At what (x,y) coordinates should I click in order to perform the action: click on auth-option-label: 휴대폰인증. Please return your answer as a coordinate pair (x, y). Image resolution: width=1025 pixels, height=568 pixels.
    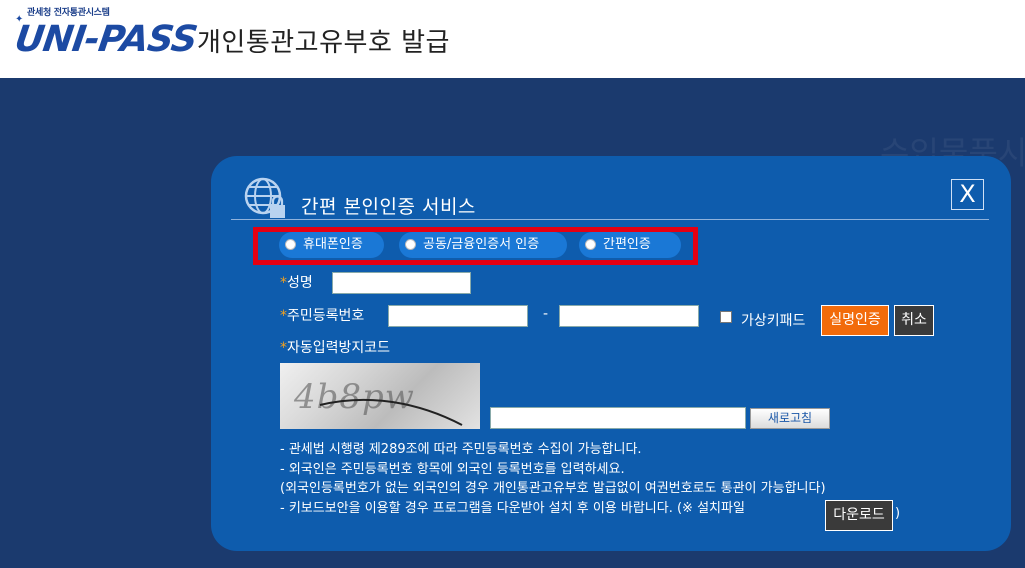
    Looking at the image, I should click on (333, 244).